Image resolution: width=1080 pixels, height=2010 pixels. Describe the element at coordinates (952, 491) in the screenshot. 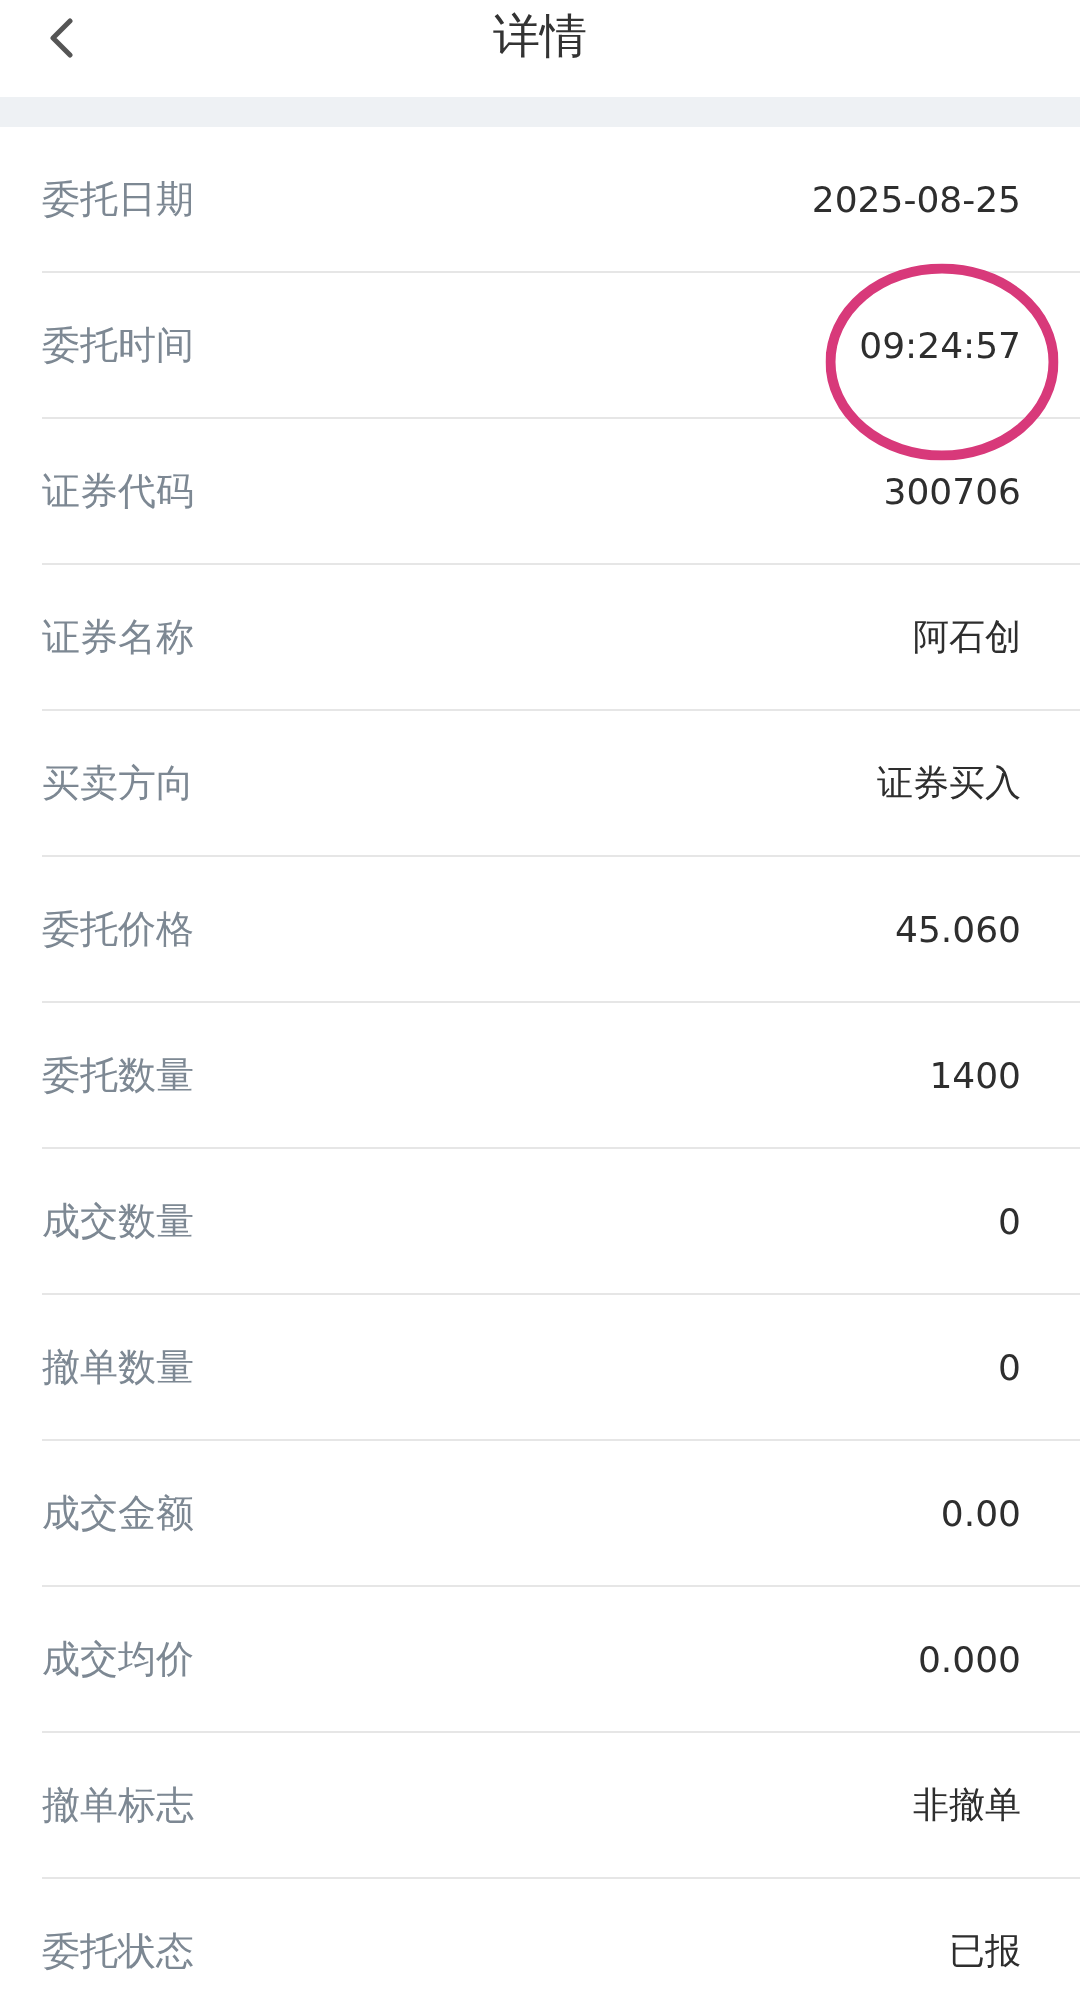

I see `field-value: 300706` at that location.